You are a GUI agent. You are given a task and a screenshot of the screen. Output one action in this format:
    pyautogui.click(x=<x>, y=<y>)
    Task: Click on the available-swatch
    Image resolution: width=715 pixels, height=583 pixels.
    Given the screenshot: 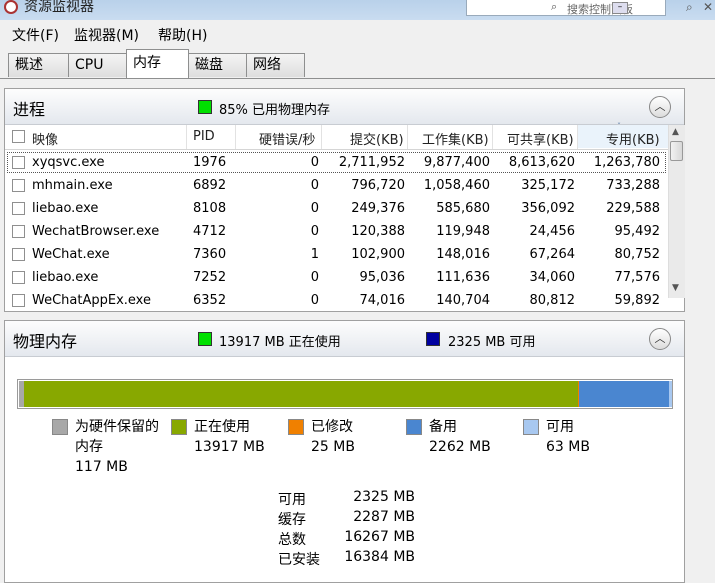 What is the action you would take?
    pyautogui.click(x=433, y=339)
    